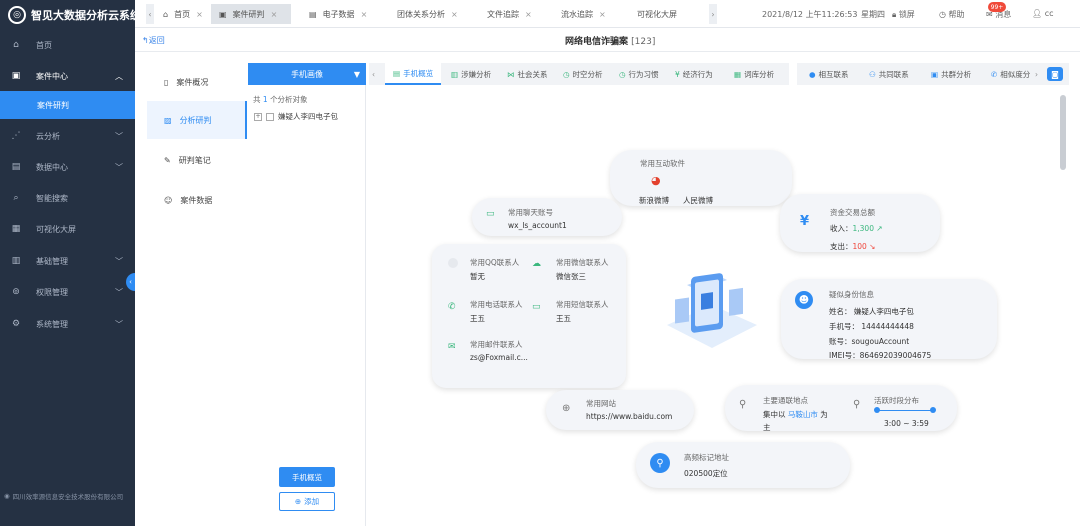 The image size is (1080, 526). Describe the element at coordinates (829, 74) in the screenshot. I see `subtab-mutual: ● 相互联系` at that location.